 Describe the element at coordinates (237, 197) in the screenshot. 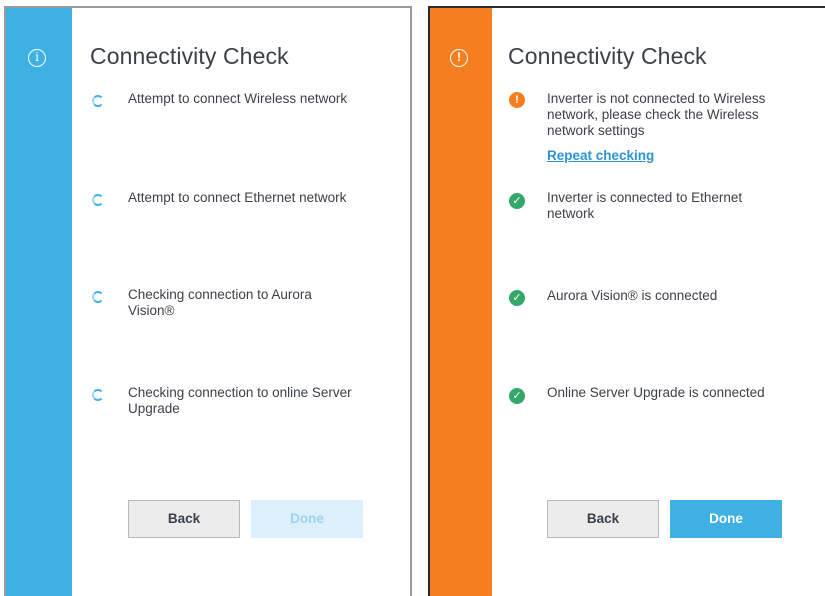

I see `check-item-text: Attempt to connect Ethernet network` at that location.